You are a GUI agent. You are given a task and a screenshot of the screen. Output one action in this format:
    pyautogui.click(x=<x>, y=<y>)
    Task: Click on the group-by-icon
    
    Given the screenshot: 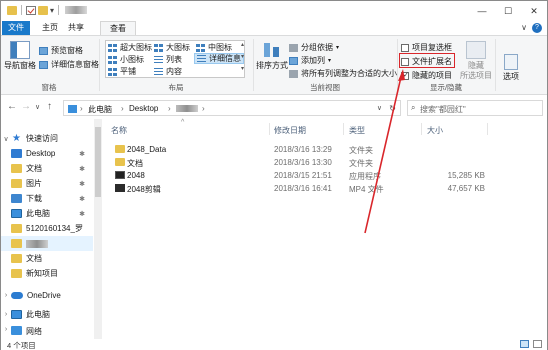 What is the action you would take?
    pyautogui.click(x=293, y=47)
    